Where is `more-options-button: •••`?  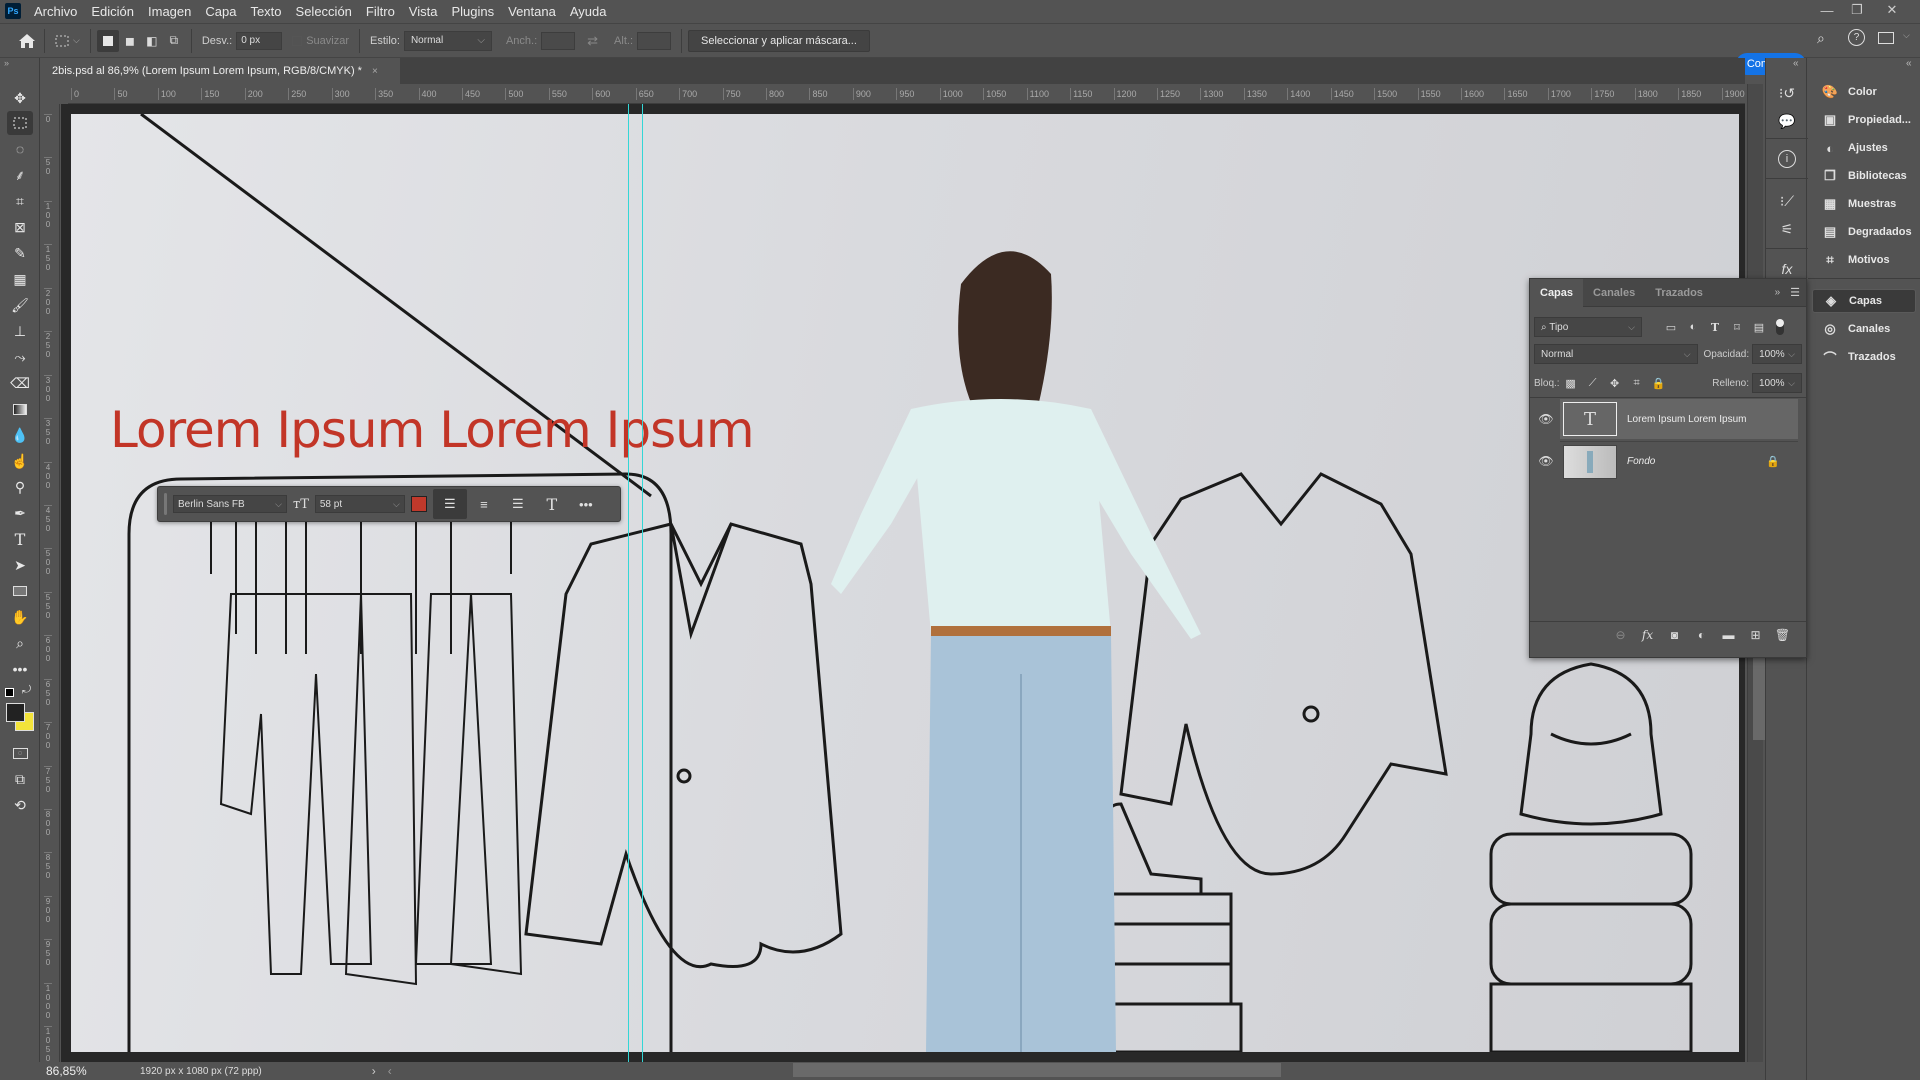 more-options-button: ••• is located at coordinates (586, 504).